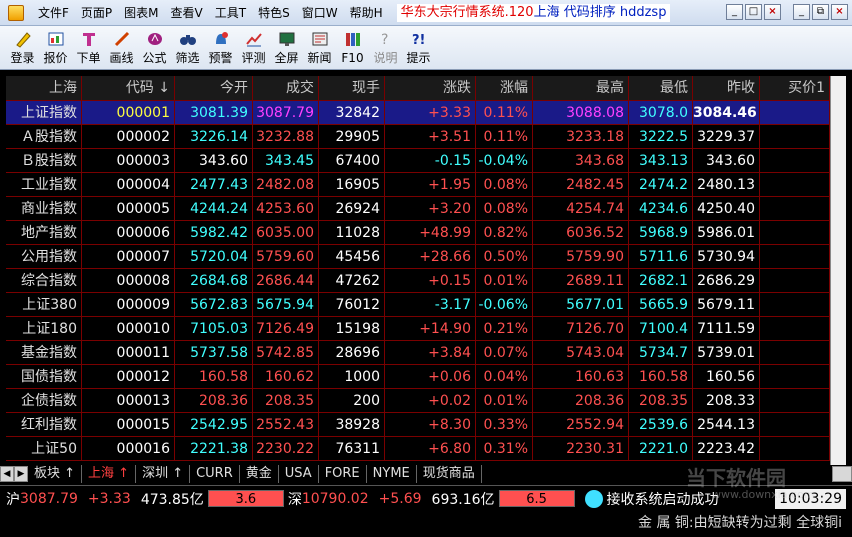 This screenshot has width=852, height=537. Describe the element at coordinates (352, 353) in the screenshot. I see `row-volume: 28696` at that location.